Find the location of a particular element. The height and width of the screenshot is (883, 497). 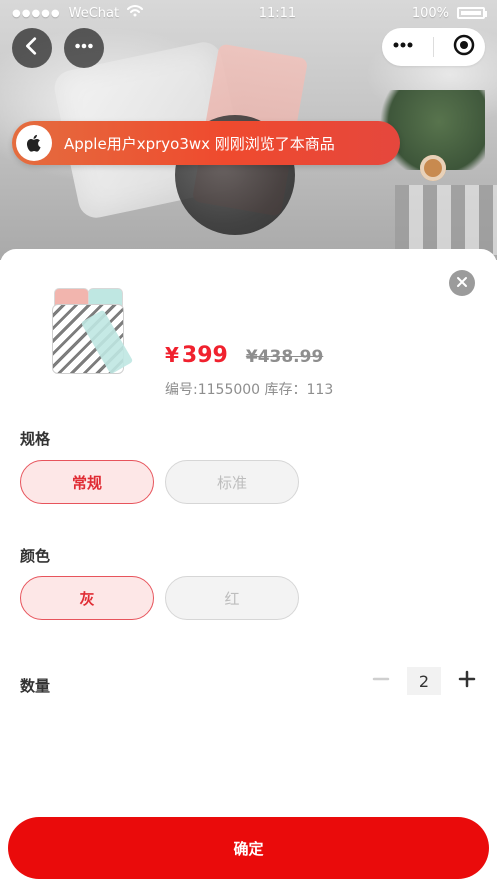

miniprogram-capsule is located at coordinates (433, 47).